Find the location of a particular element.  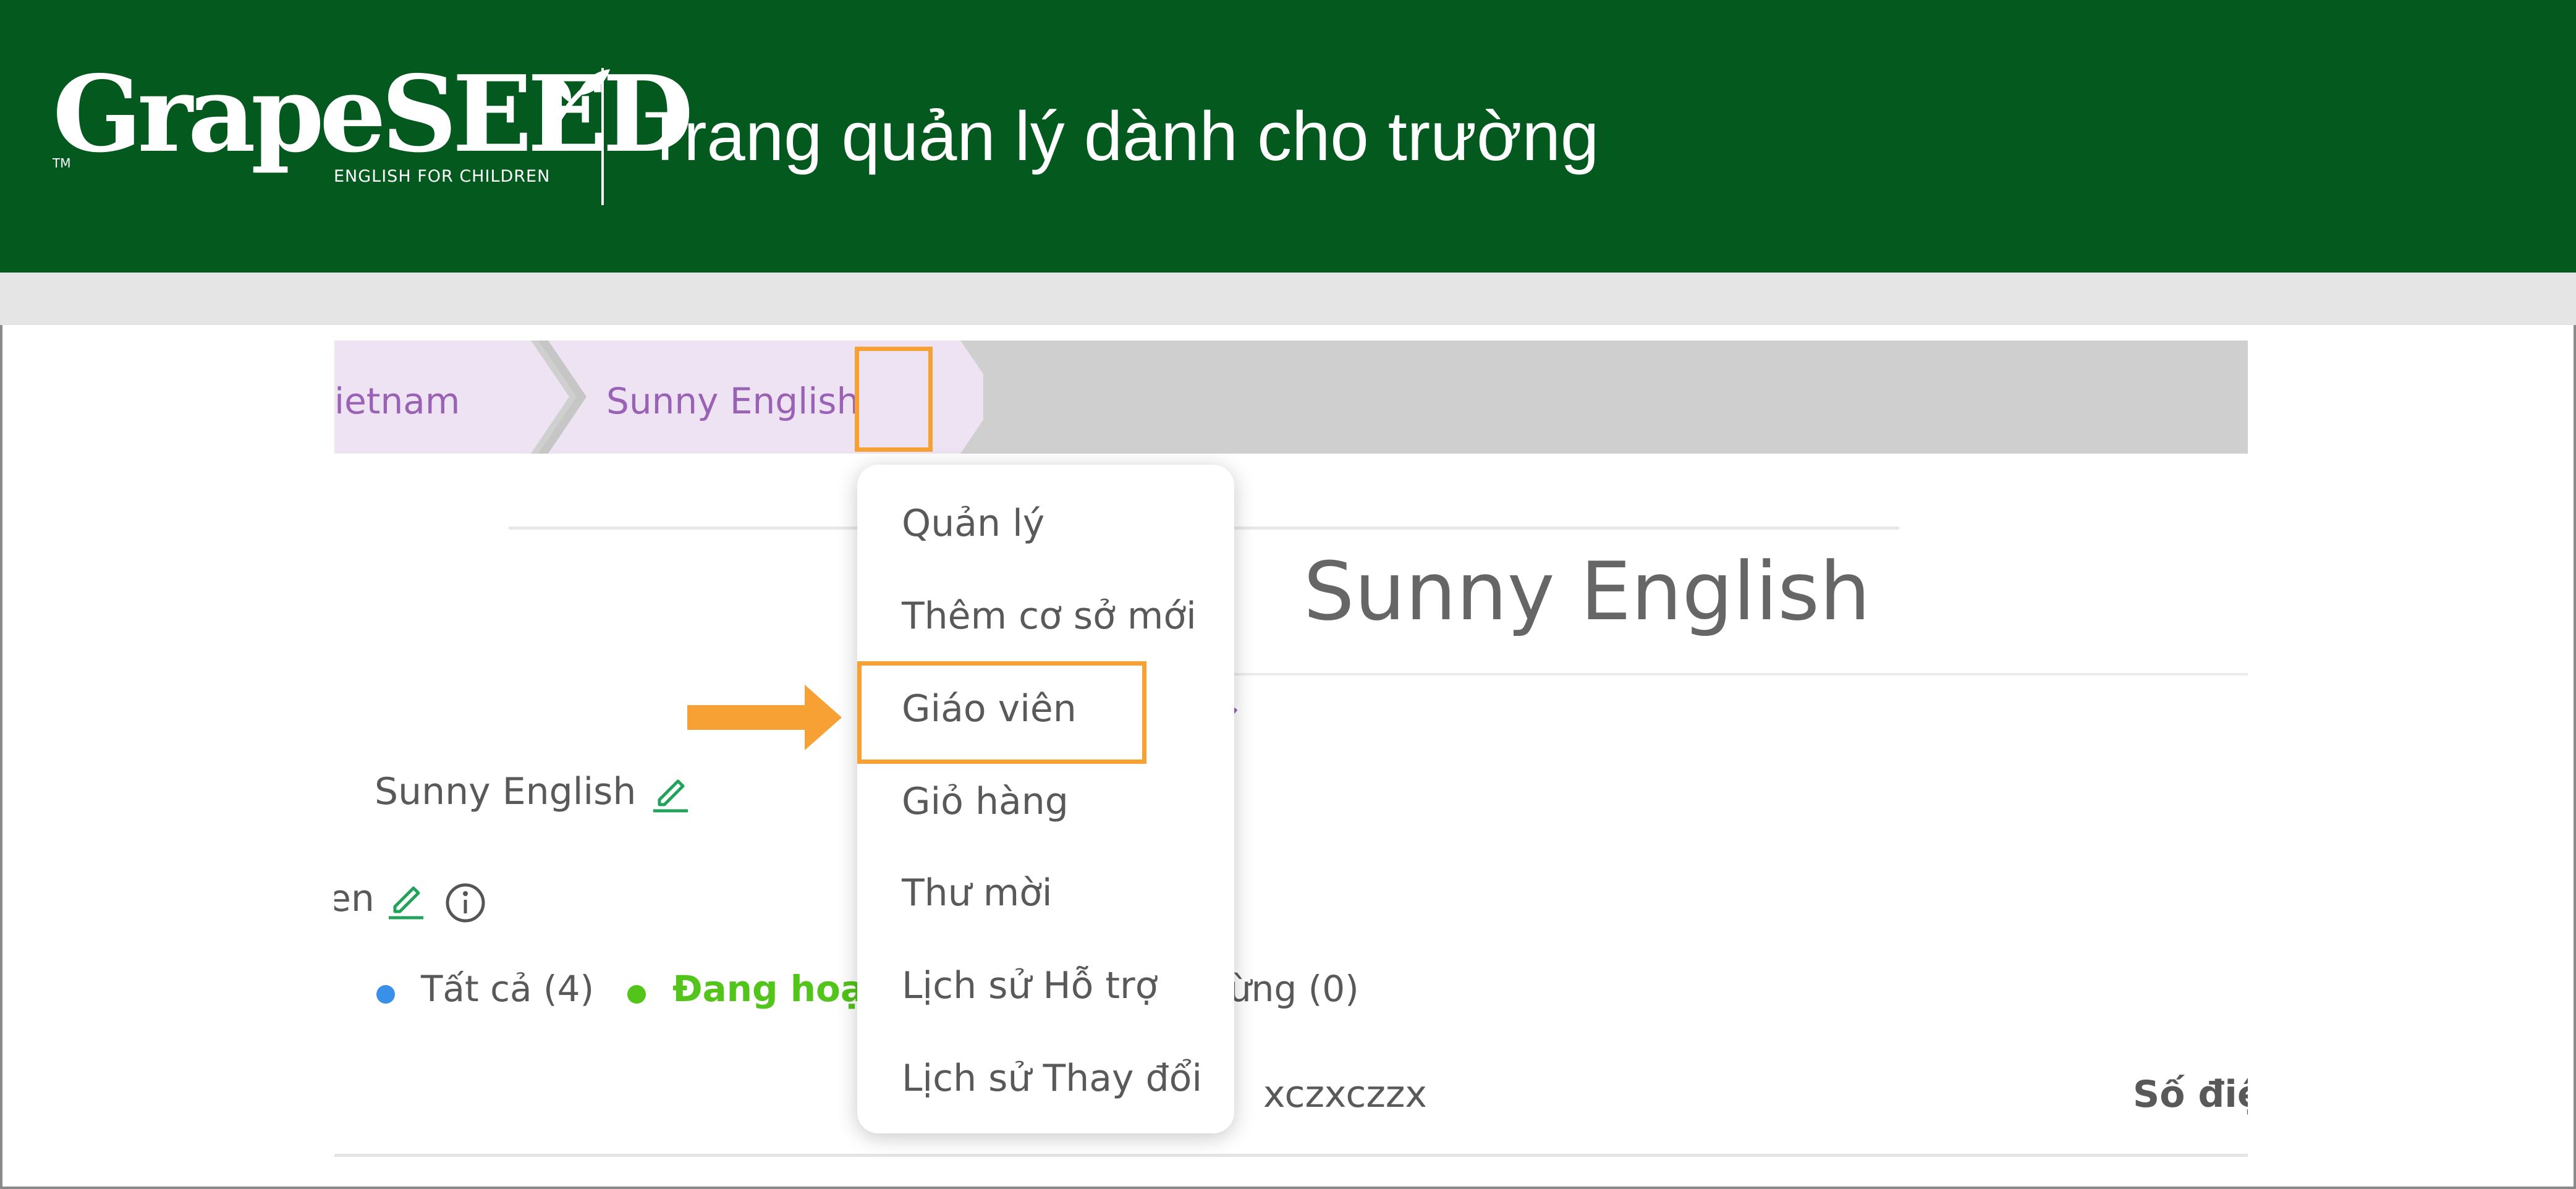

filter-active-dot is located at coordinates (636, 994).